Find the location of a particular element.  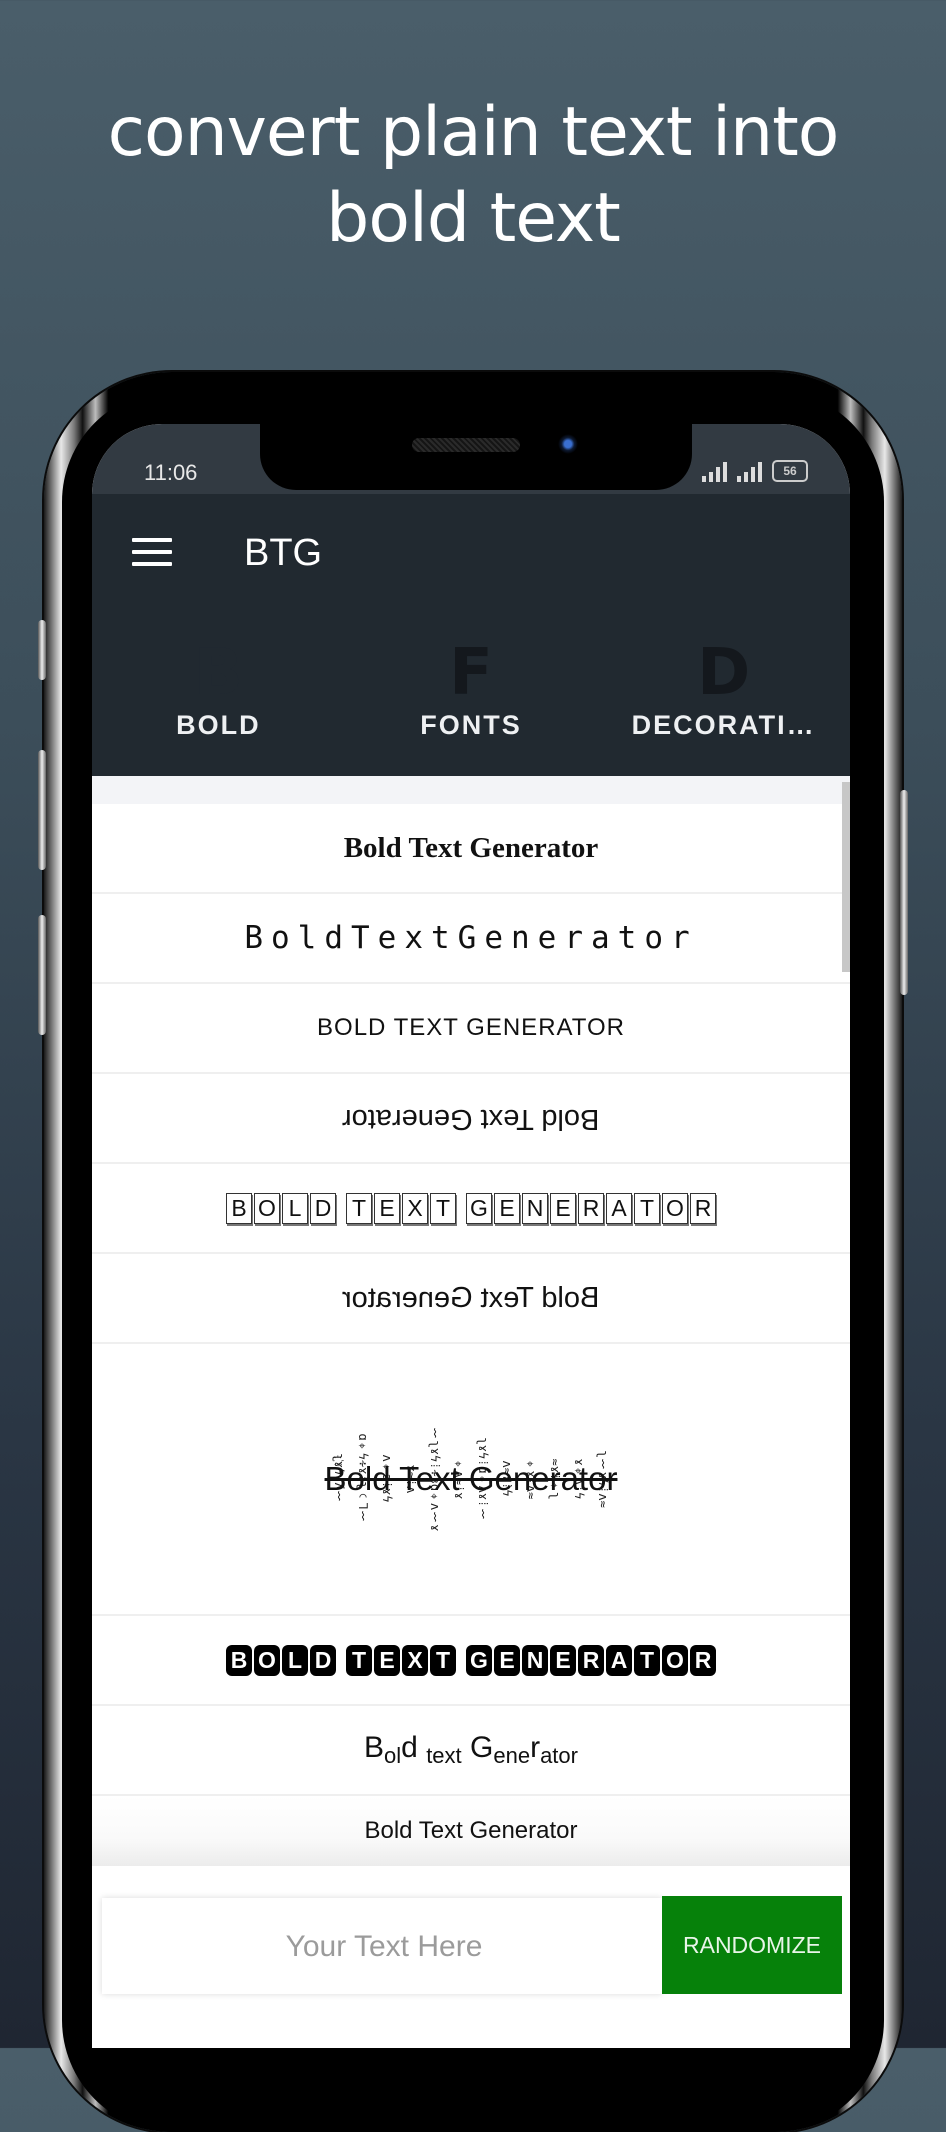

app-bar: BTG is located at coordinates (471, 555).